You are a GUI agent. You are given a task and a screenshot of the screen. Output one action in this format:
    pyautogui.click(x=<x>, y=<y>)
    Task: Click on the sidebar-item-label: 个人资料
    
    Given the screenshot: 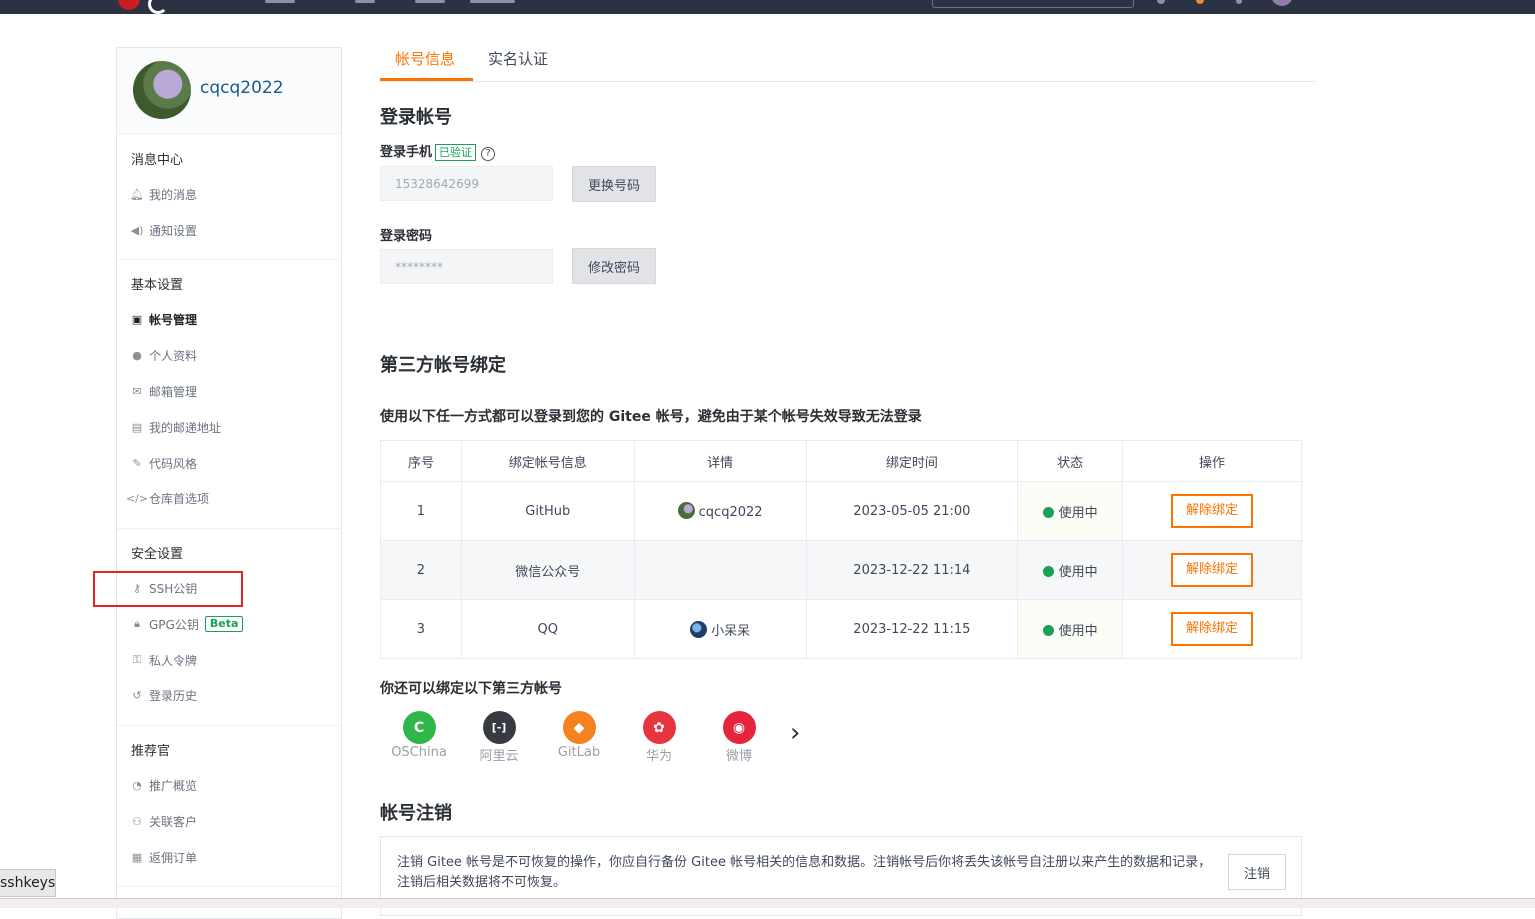 What is the action you would take?
    pyautogui.click(x=173, y=355)
    